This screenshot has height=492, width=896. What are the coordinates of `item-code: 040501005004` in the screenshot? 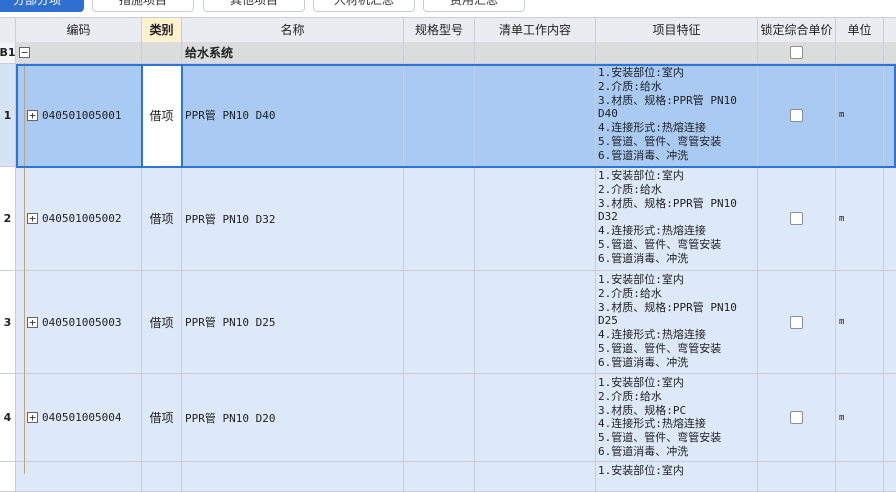 It's located at (81, 417).